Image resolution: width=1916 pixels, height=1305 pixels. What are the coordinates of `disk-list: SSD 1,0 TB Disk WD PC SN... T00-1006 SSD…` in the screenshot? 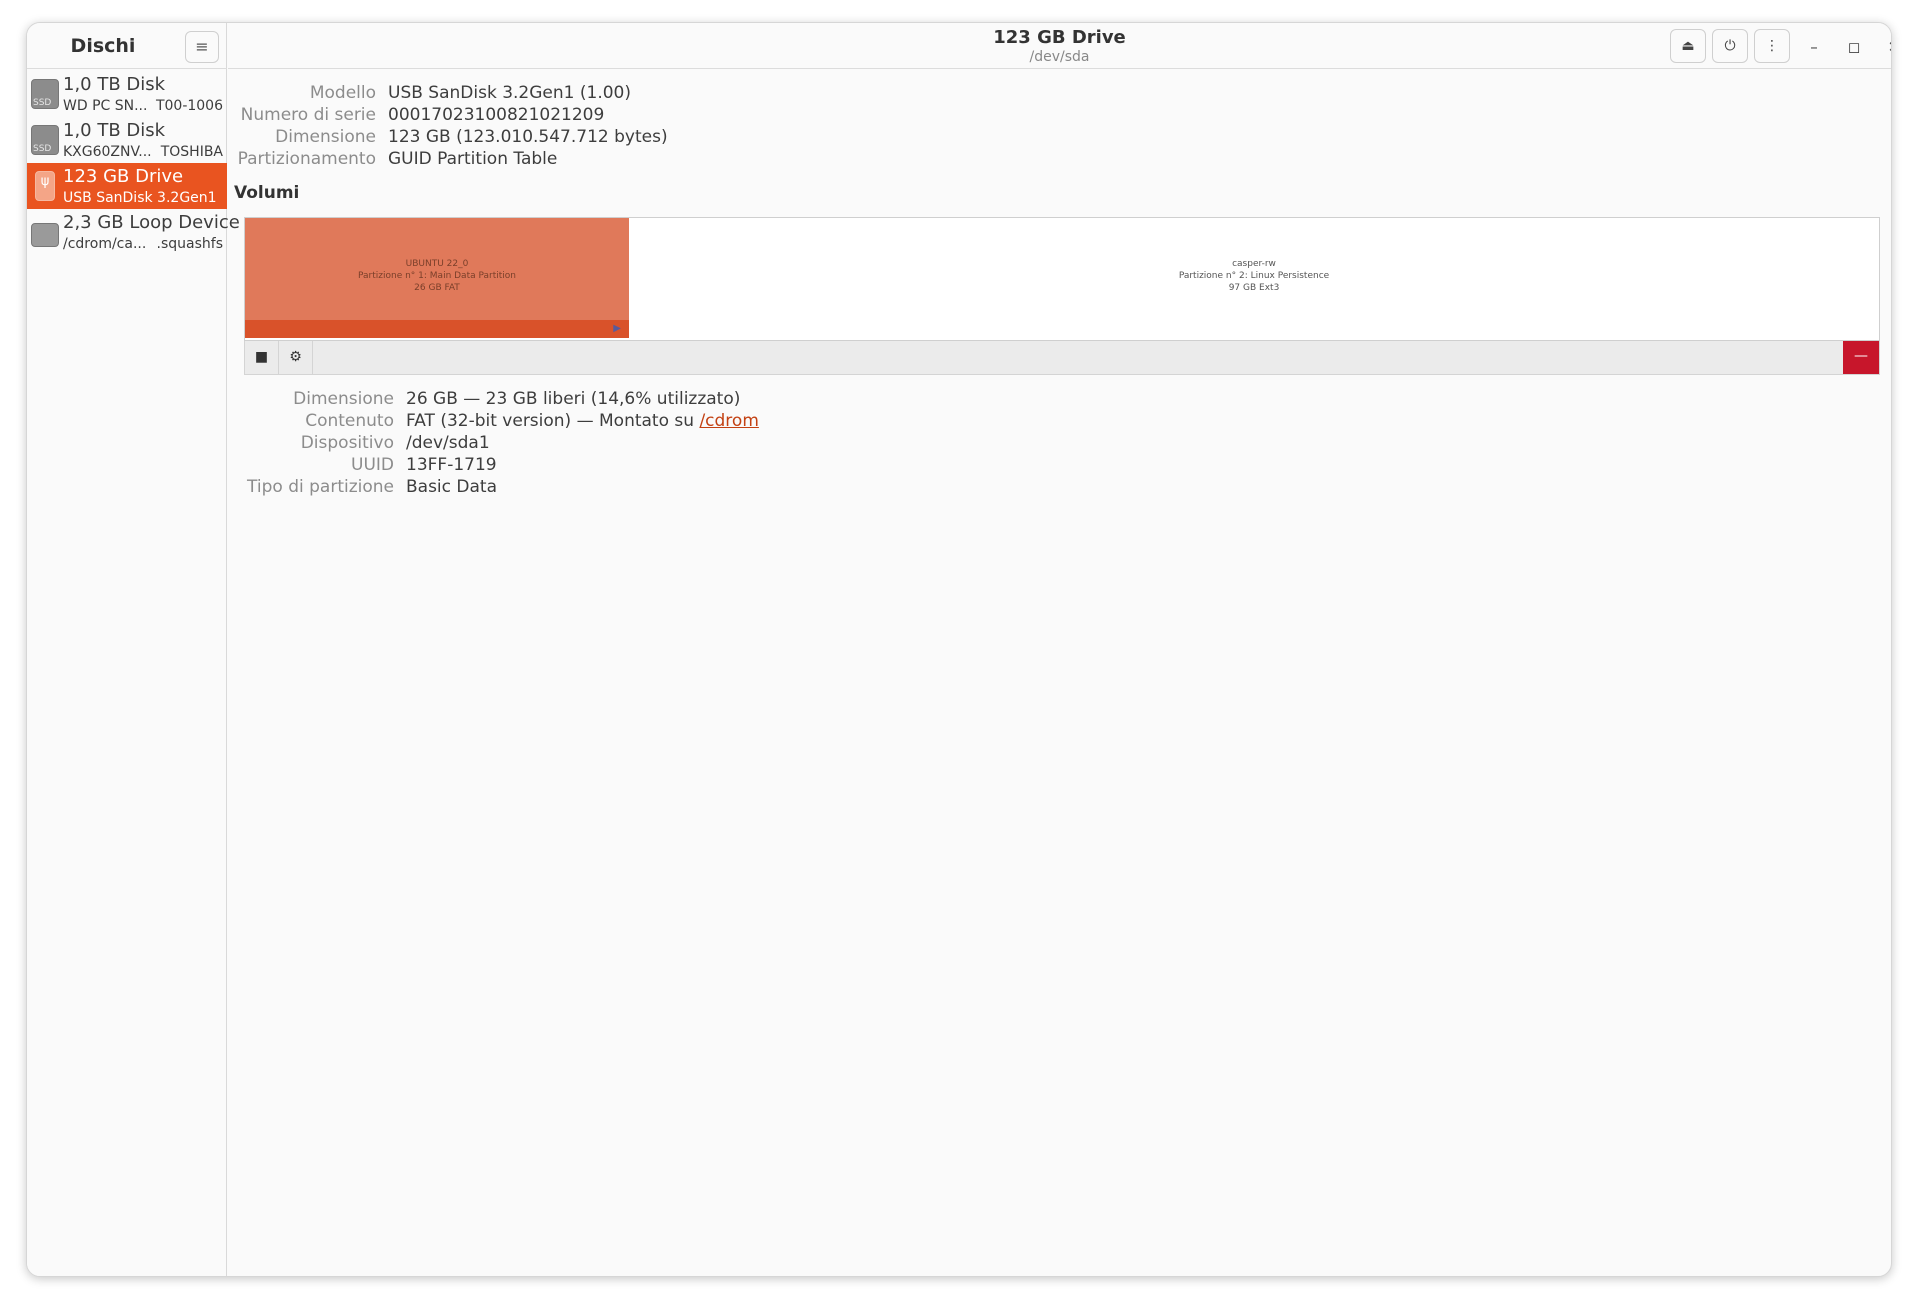 It's located at (133, 163).